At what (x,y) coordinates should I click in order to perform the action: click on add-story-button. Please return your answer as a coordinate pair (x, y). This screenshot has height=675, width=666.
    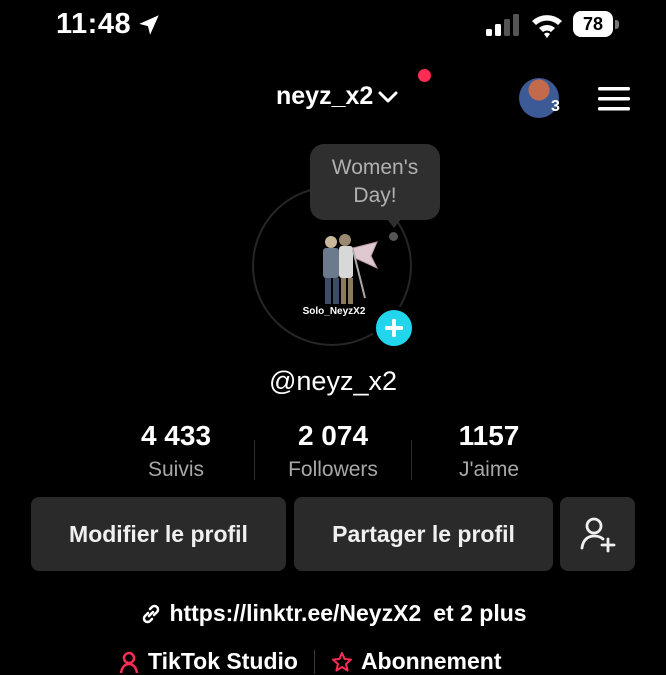
    Looking at the image, I should click on (394, 328).